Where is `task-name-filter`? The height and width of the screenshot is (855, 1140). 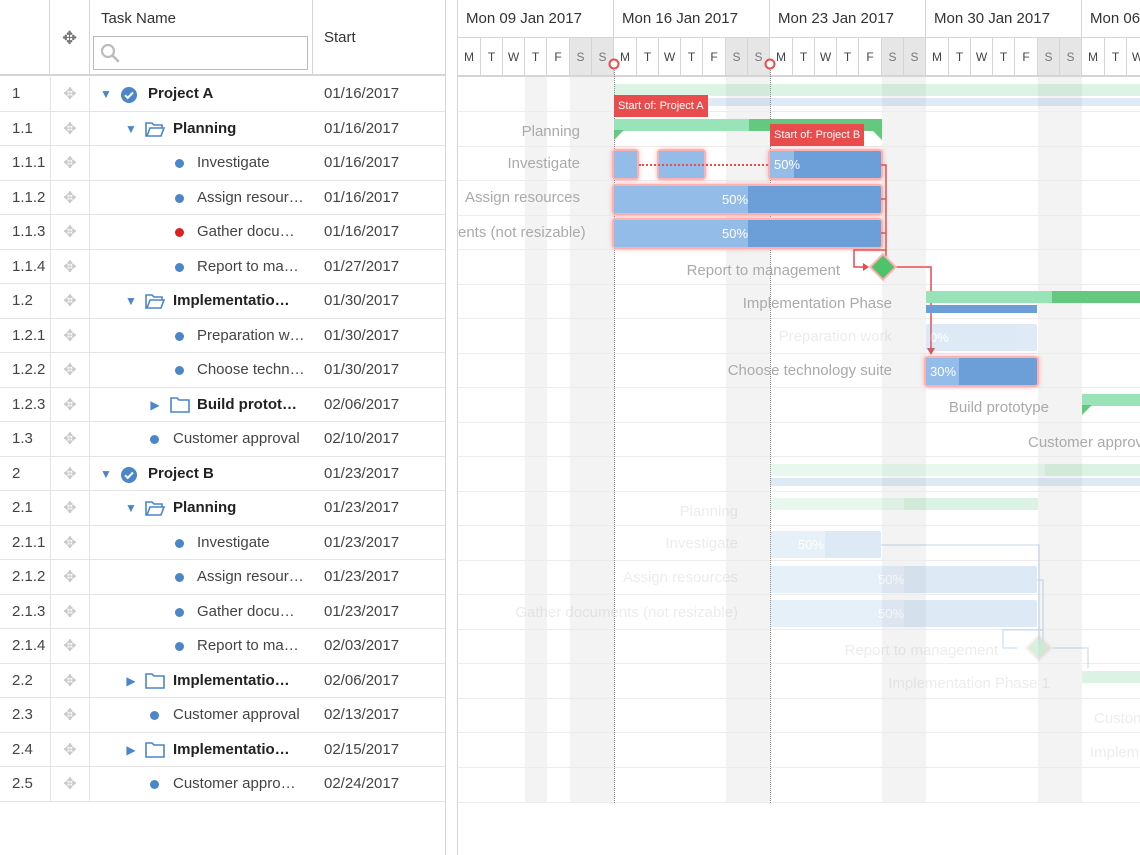
task-name-filter is located at coordinates (200, 53).